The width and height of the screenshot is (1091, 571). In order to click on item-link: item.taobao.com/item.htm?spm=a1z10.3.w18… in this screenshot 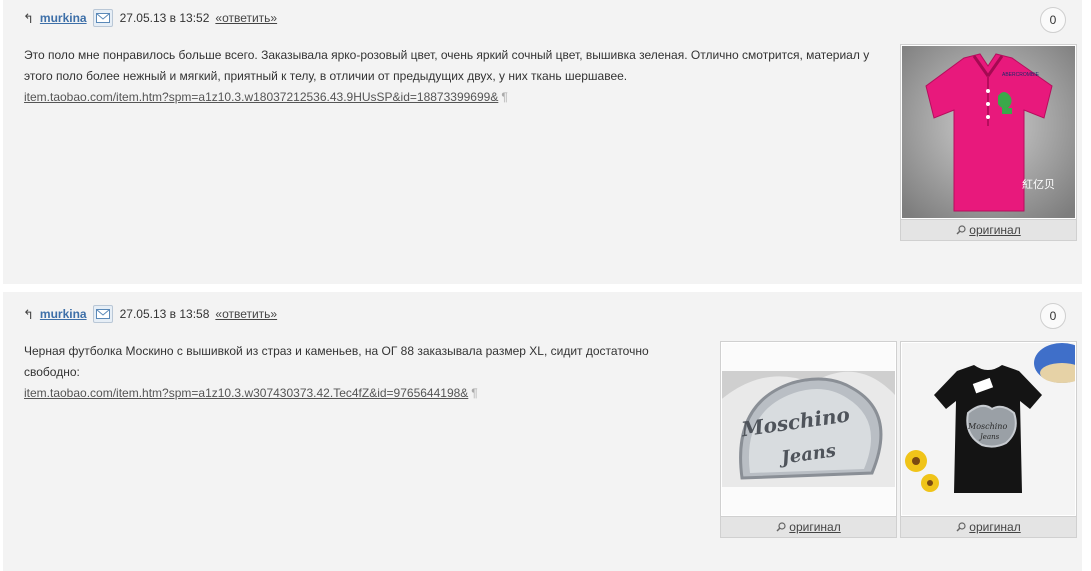, I will do `click(261, 97)`.